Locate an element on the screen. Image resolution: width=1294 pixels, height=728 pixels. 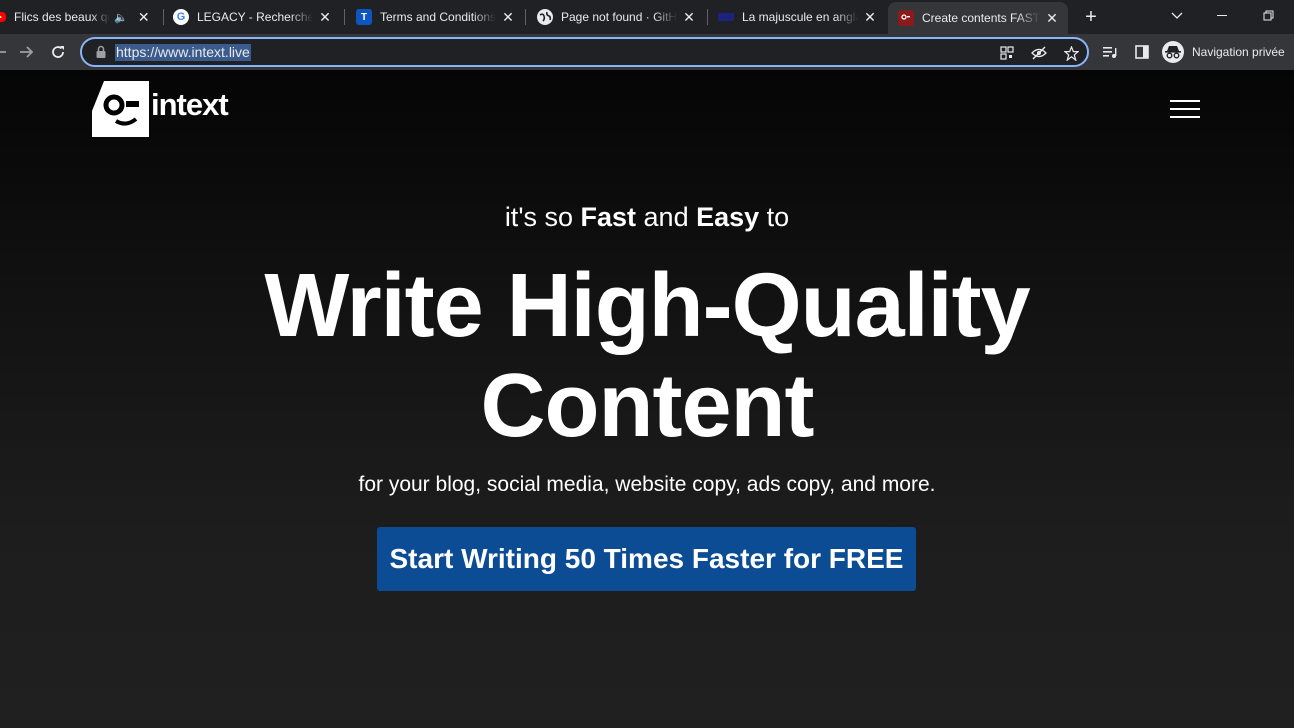
tagline-text: and is located at coordinates (666, 217).